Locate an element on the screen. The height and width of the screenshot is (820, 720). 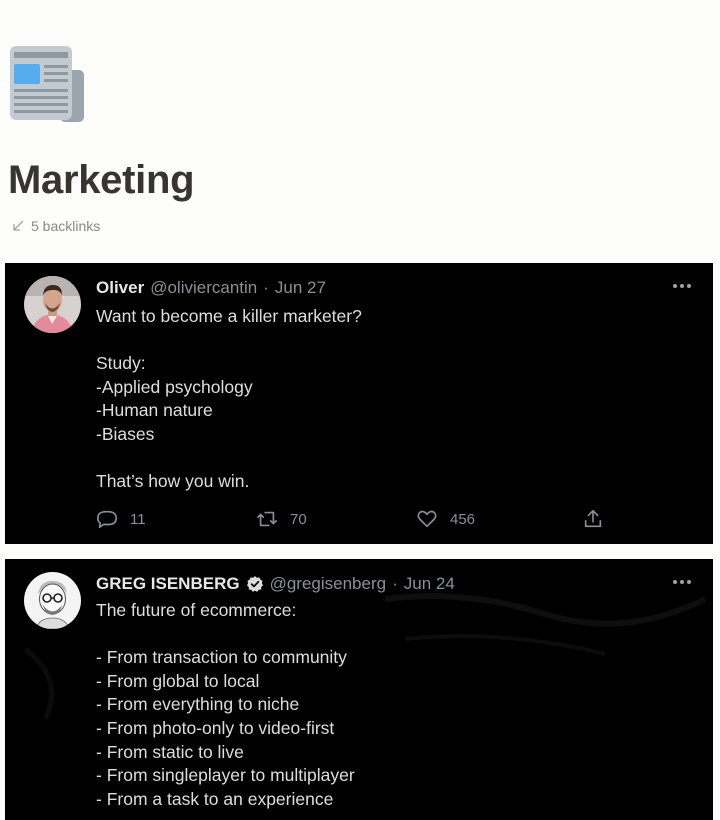
tweet-author: GREG ISENBERG is located at coordinates (168, 584).